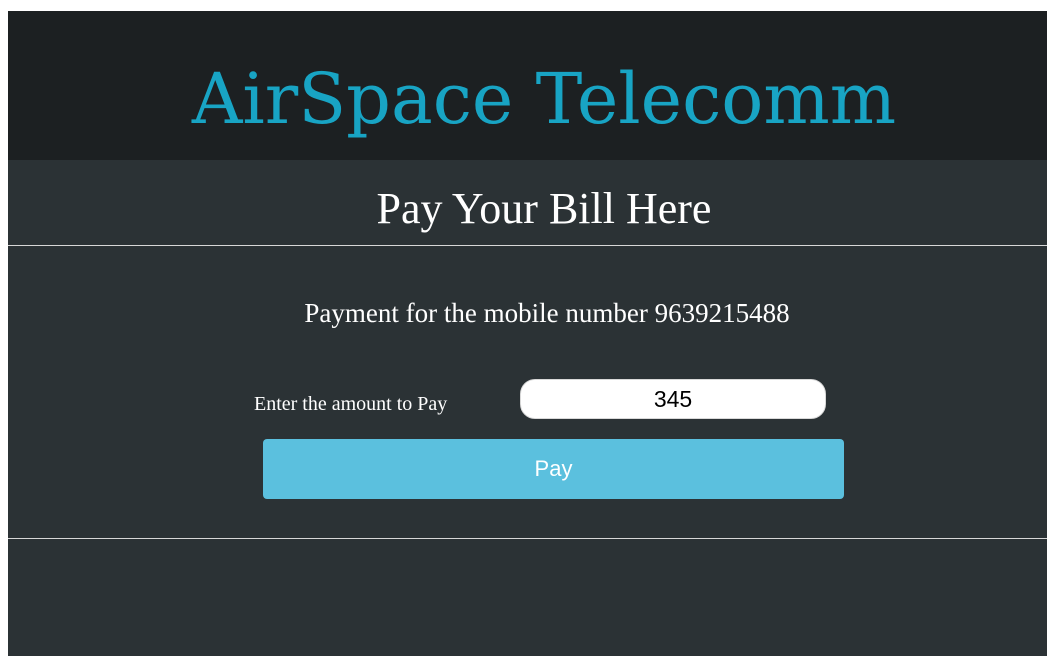 The width and height of the screenshot is (1047, 656). I want to click on page-title: Pay Your Bill Here, so click(544, 208).